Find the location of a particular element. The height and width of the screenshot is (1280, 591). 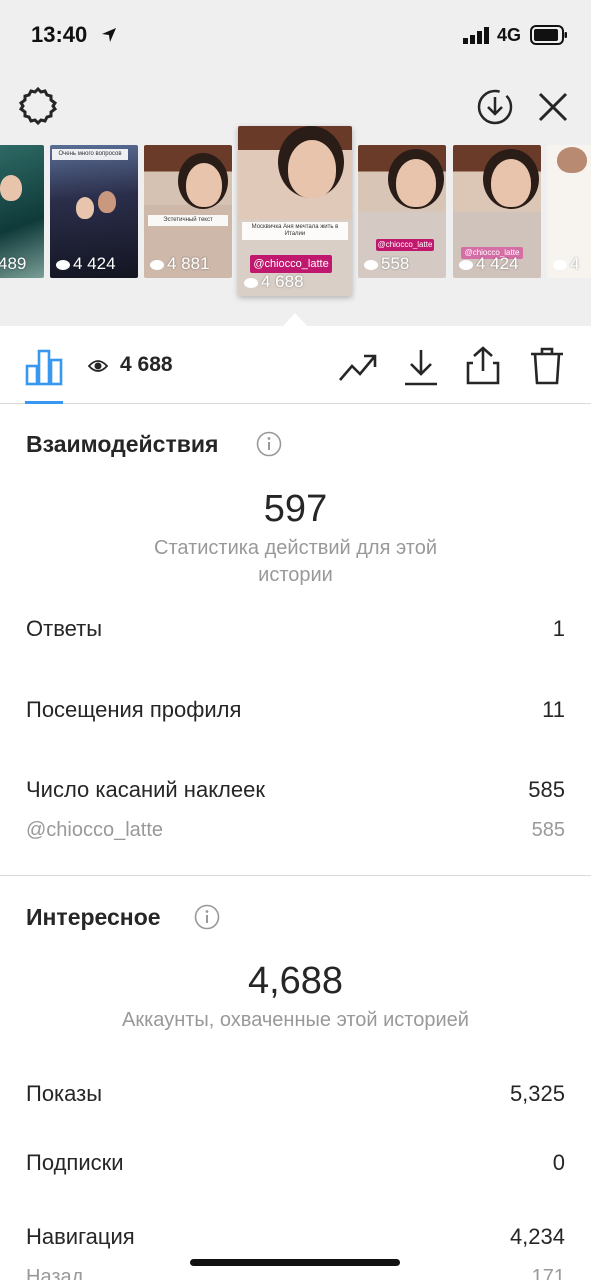

story-thumbnail: Эстетичный текст 4 881 is located at coordinates (188, 211).